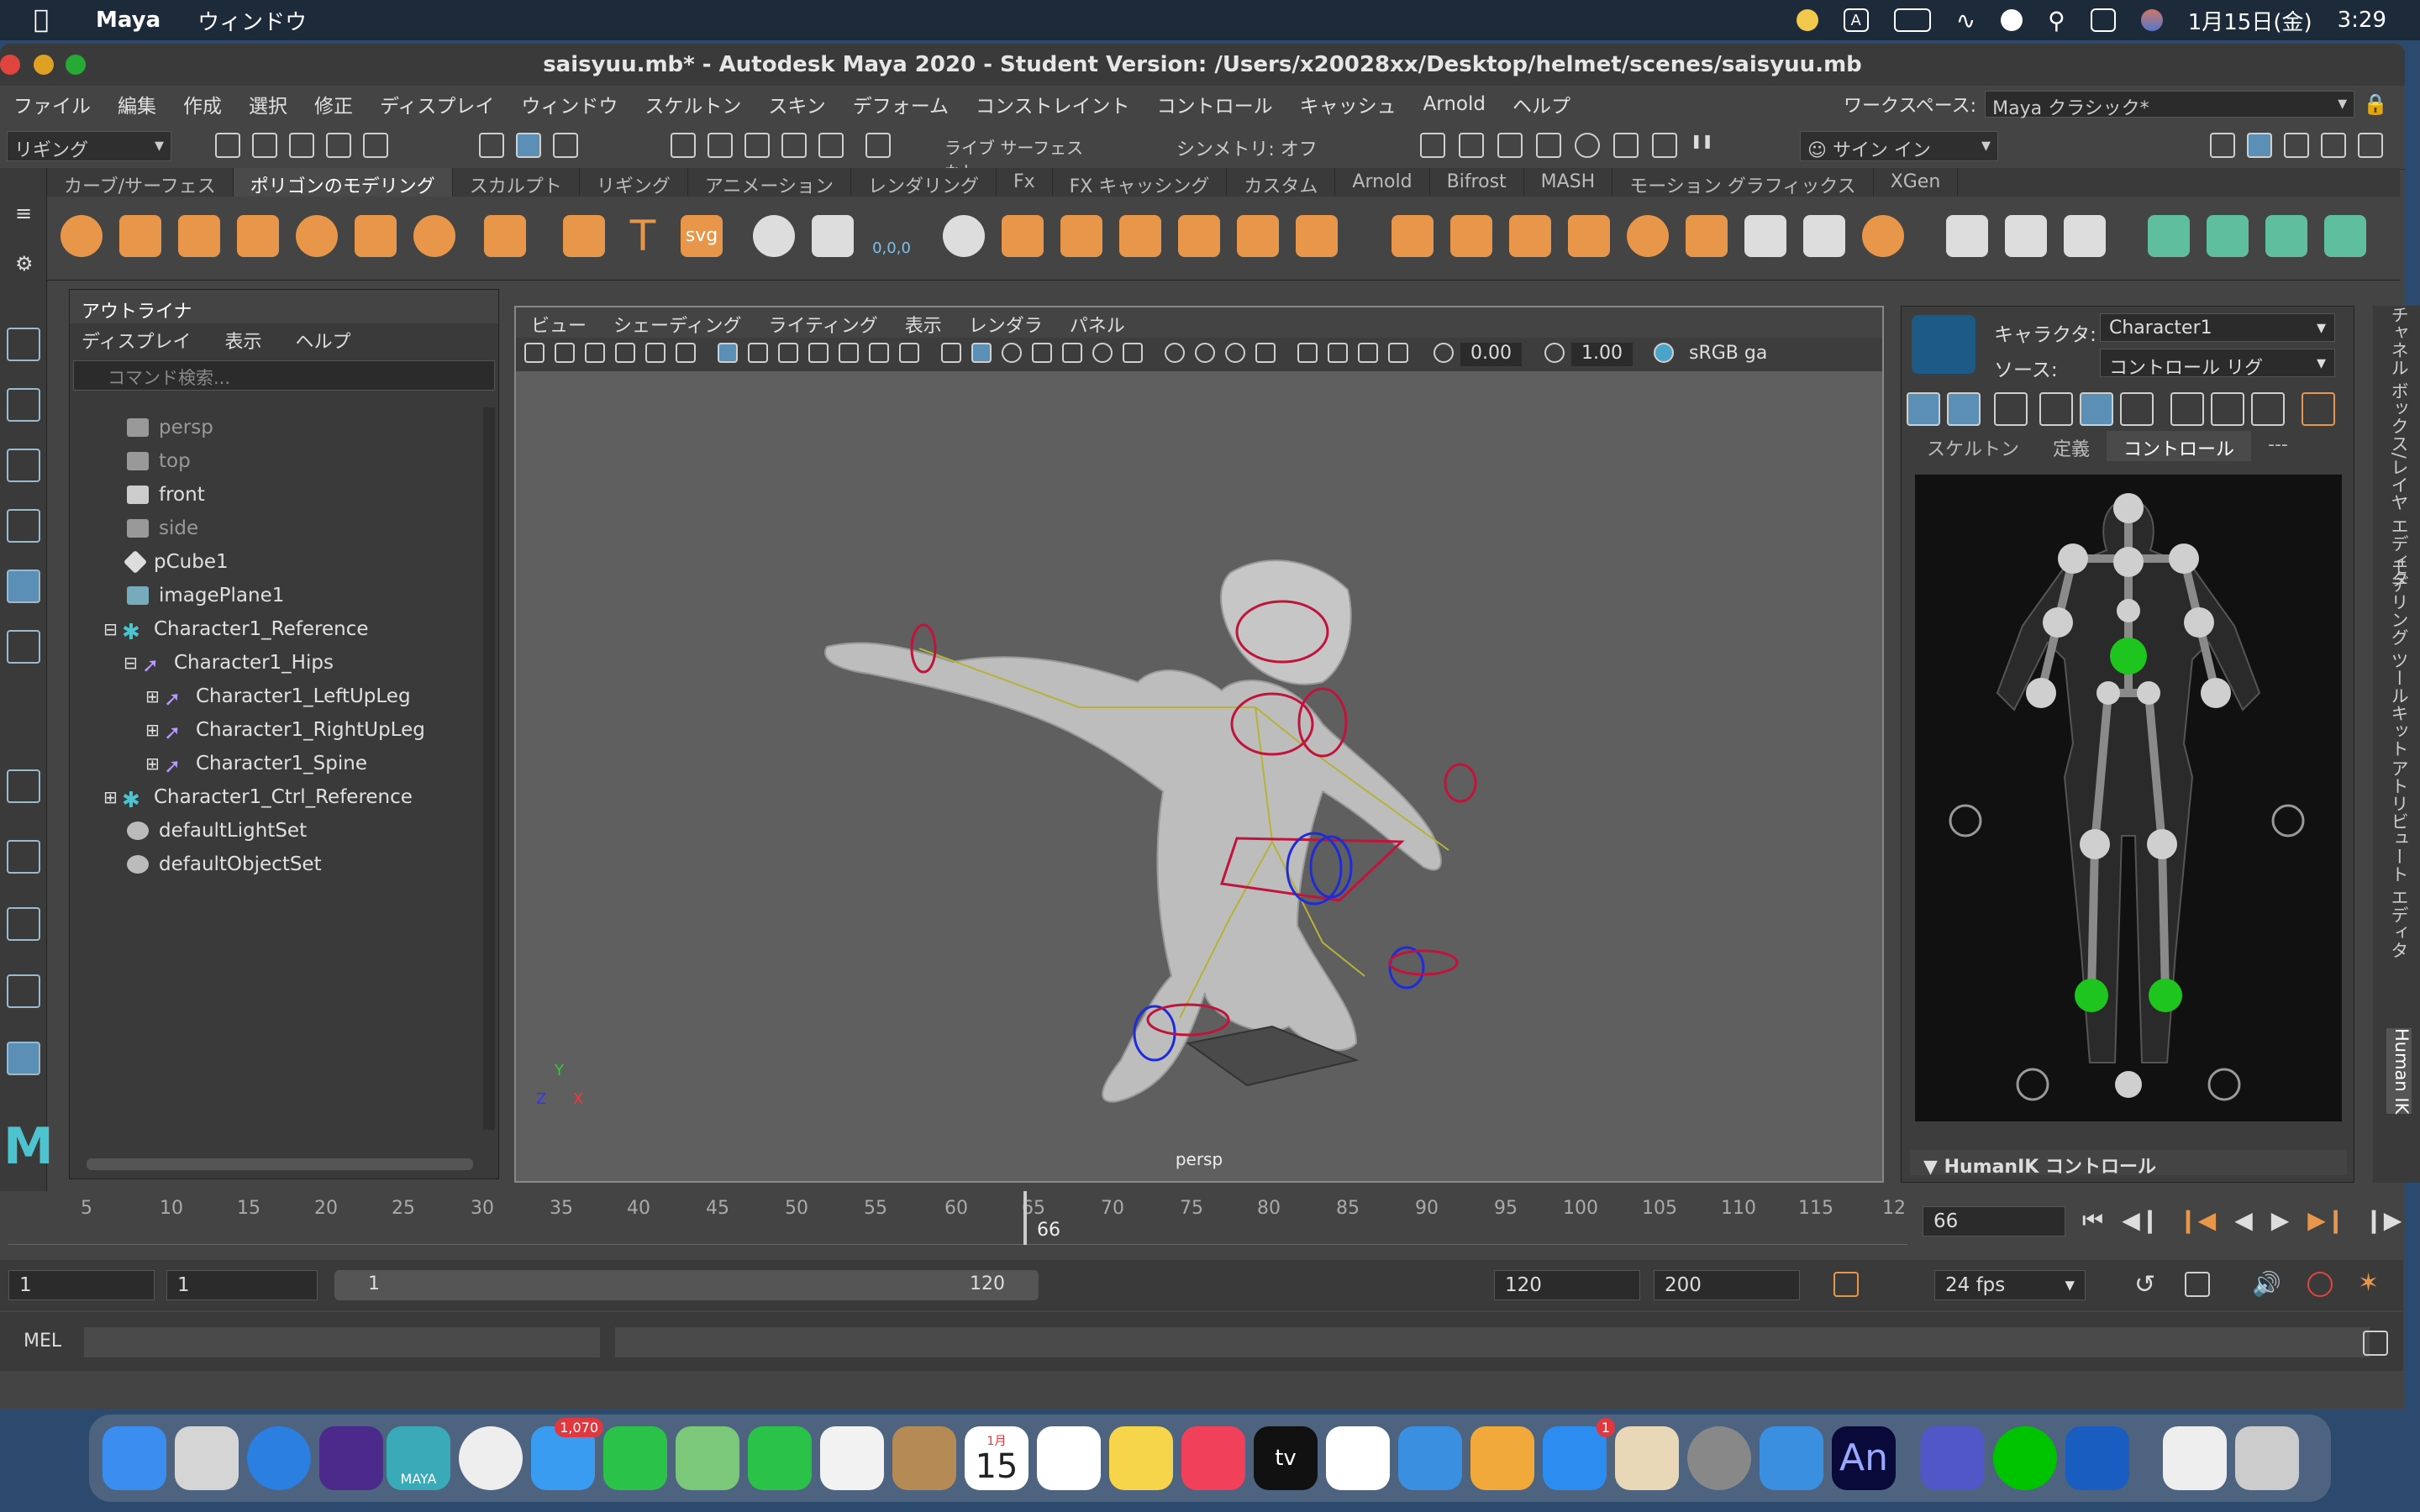 The width and height of the screenshot is (2420, 1512). Describe the element at coordinates (677, 324) in the screenshot. I see `viewport-menu-shading: シェーディング` at that location.